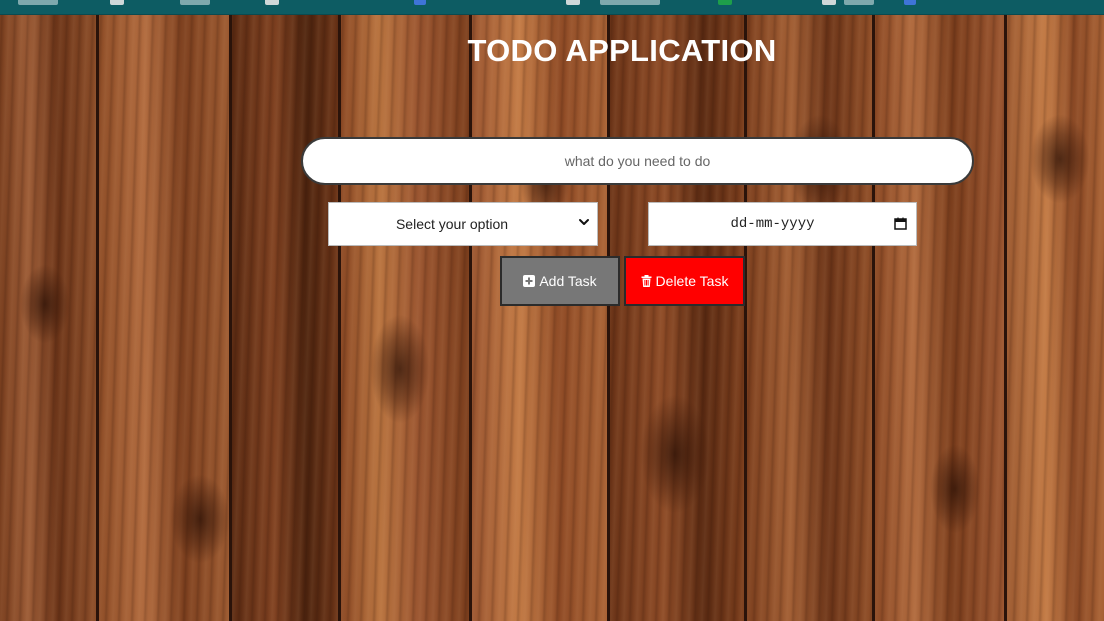  What do you see at coordinates (552, 7) in the screenshot?
I see `browser-bookmarks-bar` at bounding box center [552, 7].